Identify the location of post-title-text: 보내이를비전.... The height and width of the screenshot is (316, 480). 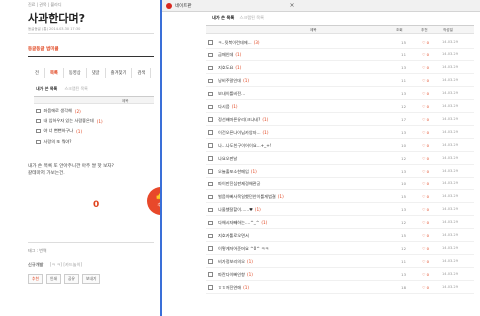
(231, 93).